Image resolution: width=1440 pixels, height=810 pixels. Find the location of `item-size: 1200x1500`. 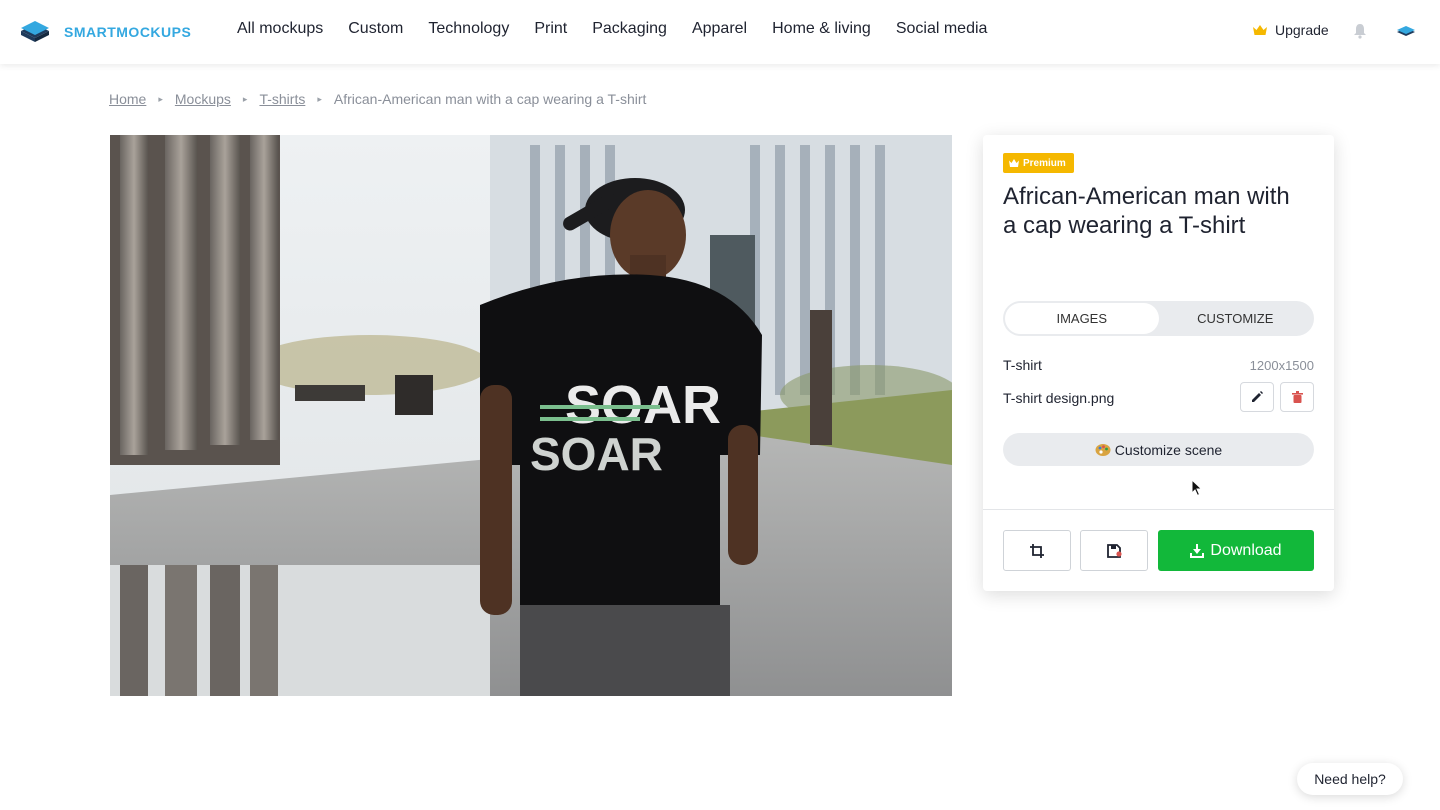

item-size: 1200x1500 is located at coordinates (1281, 365).